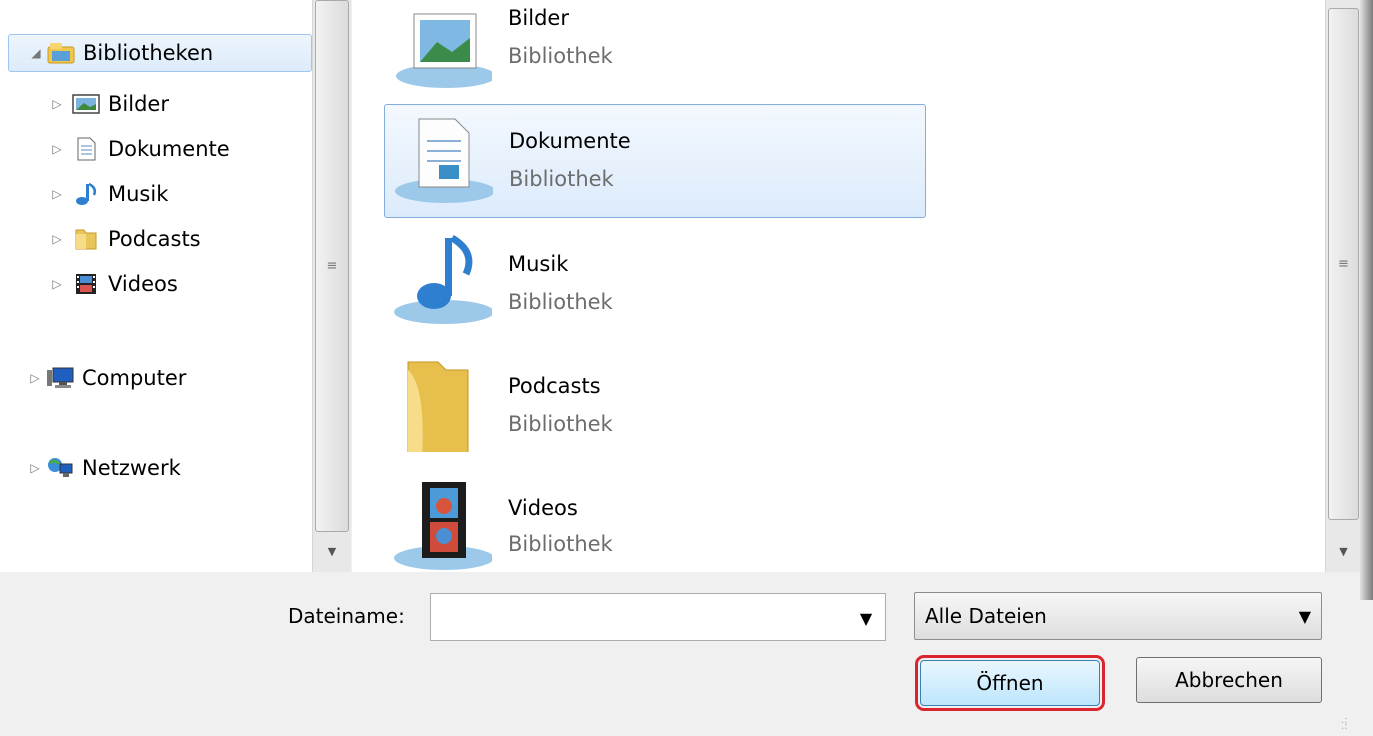 This screenshot has height=736, width=1373. I want to click on nav-label: Bibliotheken, so click(148, 53).